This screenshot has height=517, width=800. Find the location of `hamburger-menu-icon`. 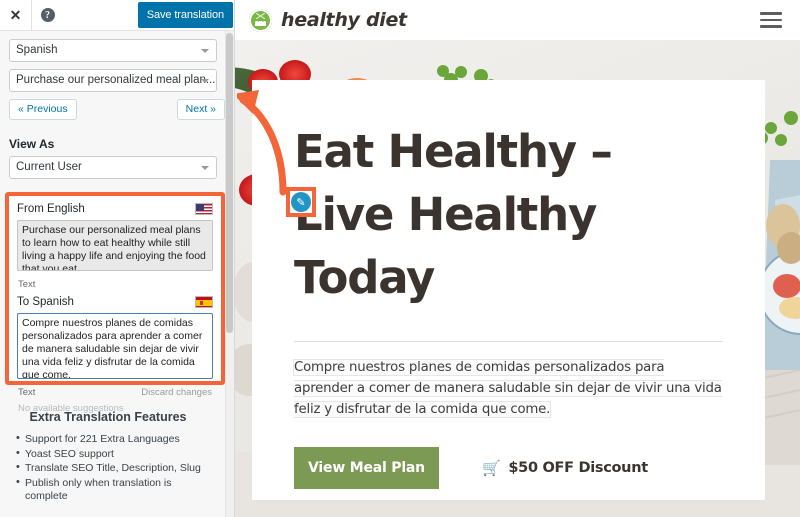

hamburger-menu-icon is located at coordinates (771, 20).